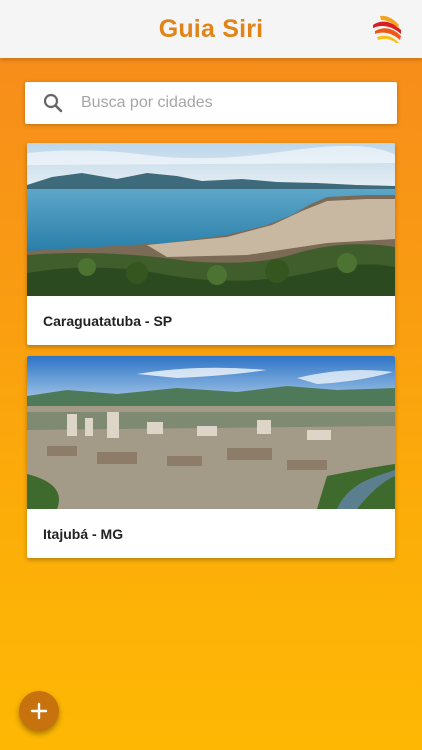 Image resolution: width=422 pixels, height=750 pixels. I want to click on app-bar: Guia Siri, so click(211, 29).